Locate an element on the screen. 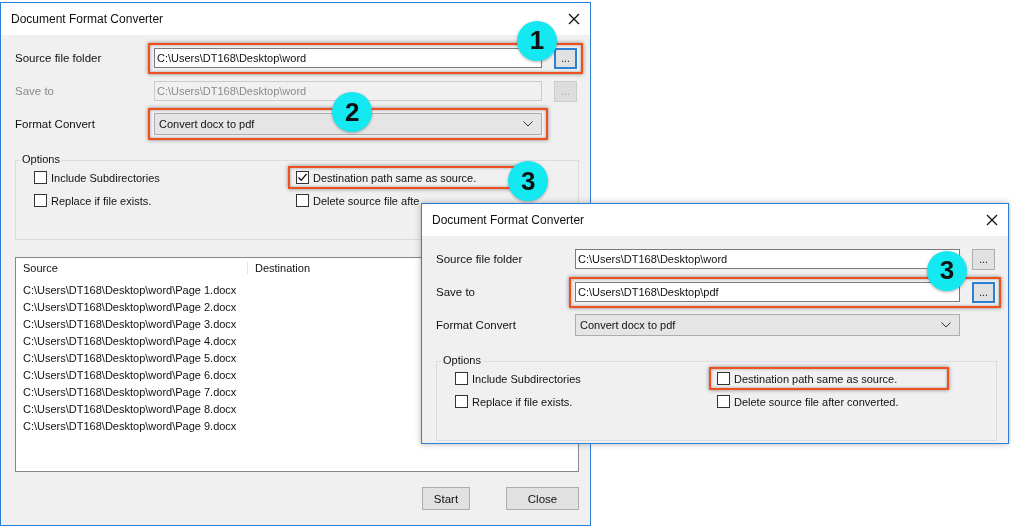 Image resolution: width=1011 pixels, height=527 pixels. input-field: C:\Users\DT168\Desktop\word is located at coordinates (348, 58).